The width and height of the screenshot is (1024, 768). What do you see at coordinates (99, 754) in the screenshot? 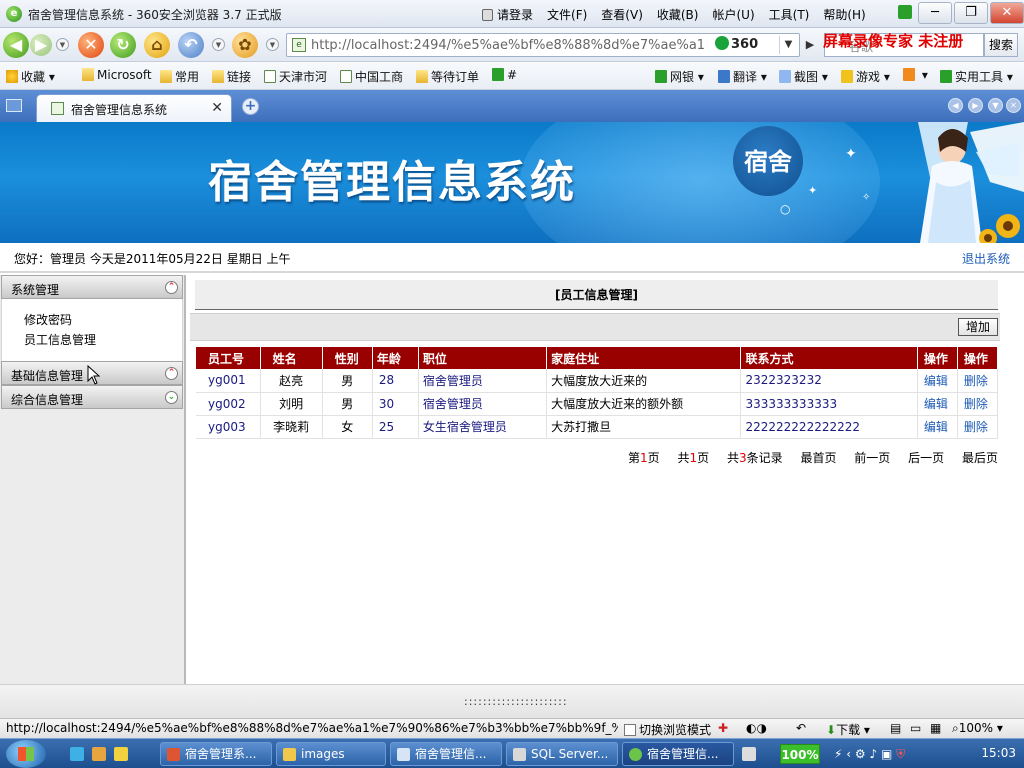
I see `folder-quicklaunch-icon` at bounding box center [99, 754].